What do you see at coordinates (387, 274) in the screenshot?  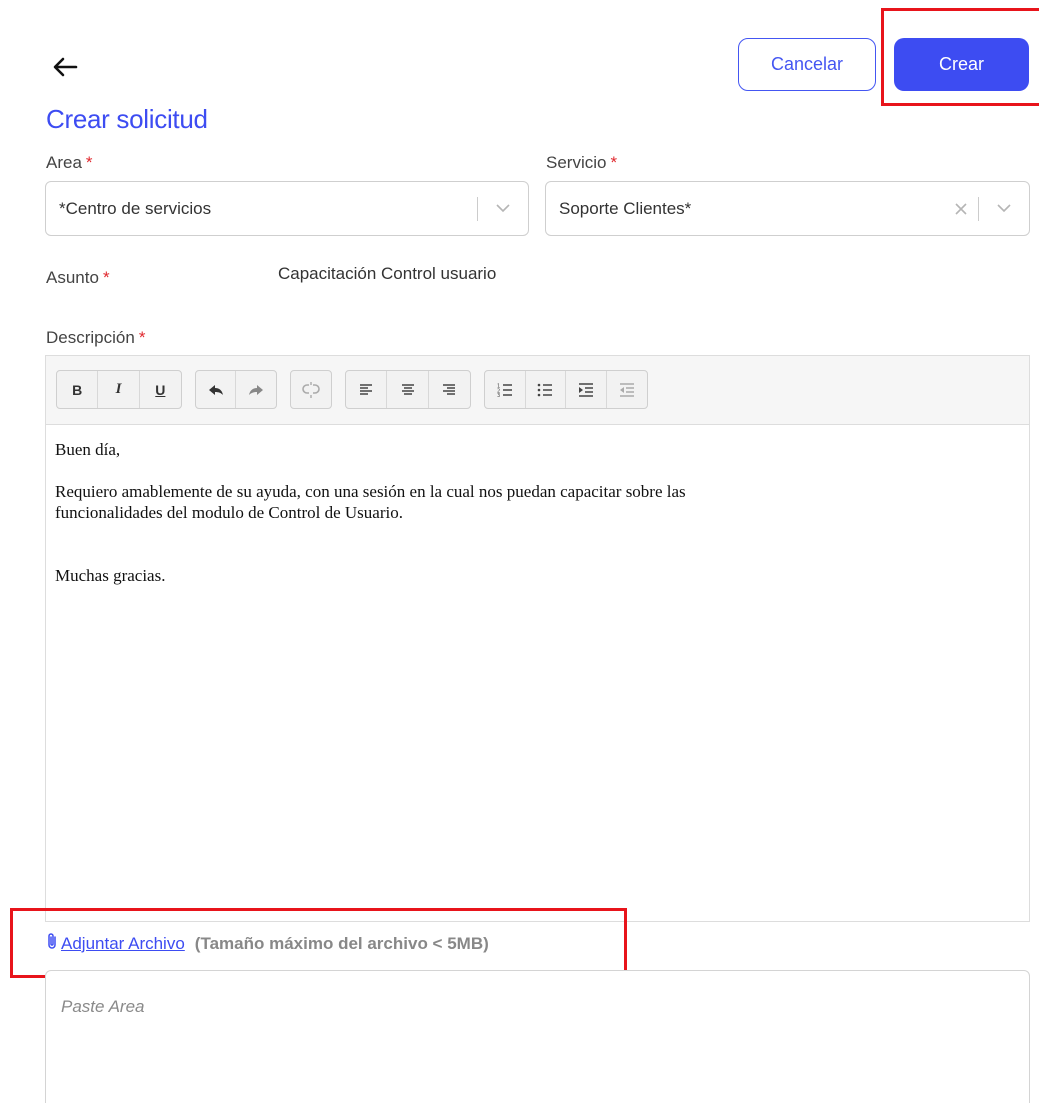 I see `asunto-input: Capacitación Control usuario` at bounding box center [387, 274].